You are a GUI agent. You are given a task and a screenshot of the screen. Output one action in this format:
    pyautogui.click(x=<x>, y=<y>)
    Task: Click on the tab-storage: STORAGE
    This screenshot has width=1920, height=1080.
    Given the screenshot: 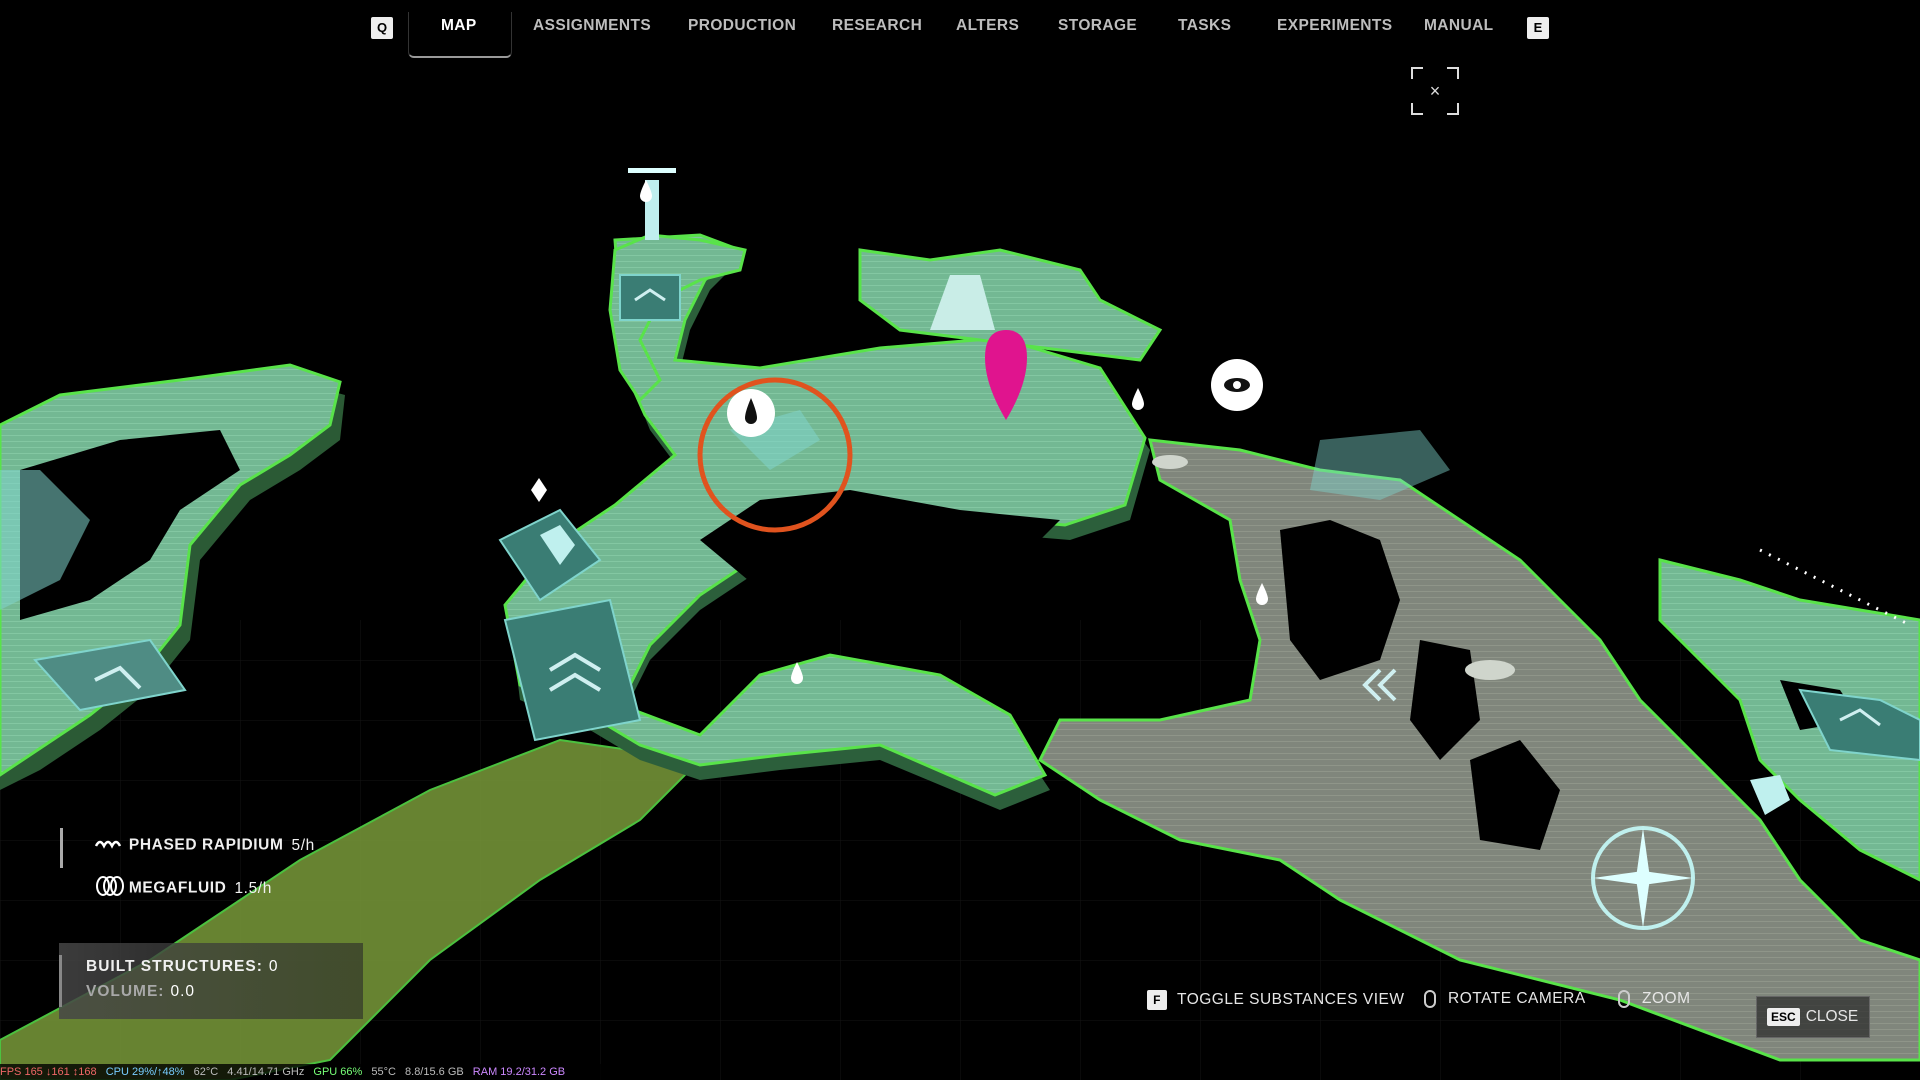 What is the action you would take?
    pyautogui.click(x=1097, y=29)
    